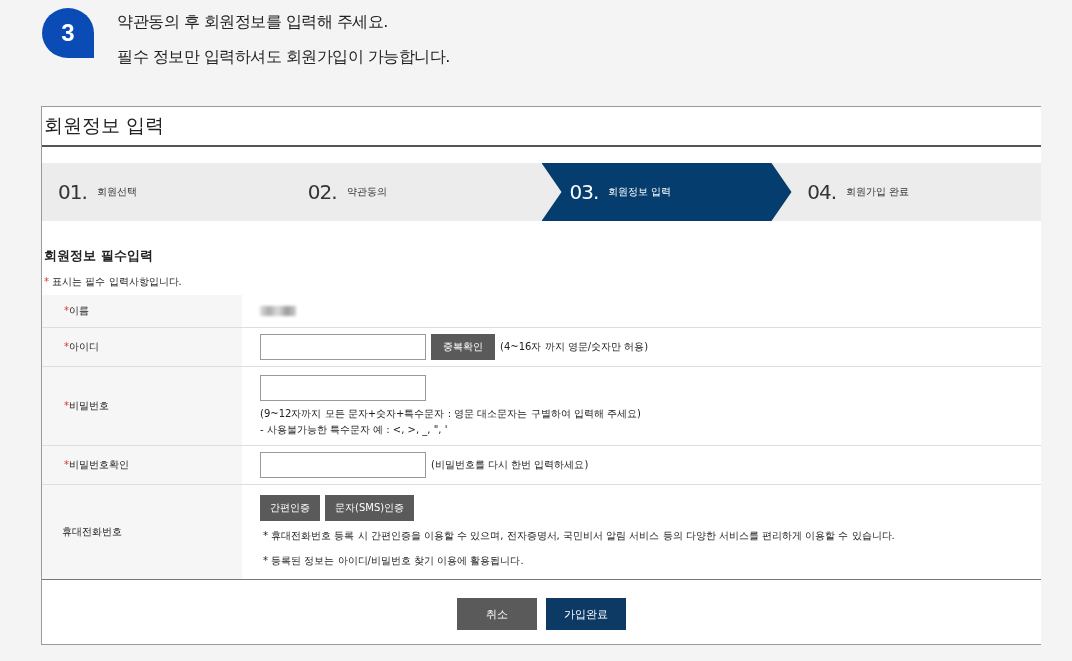 The height and width of the screenshot is (661, 1072). What do you see at coordinates (167, 192) in the screenshot?
I see `progress-step: 01. 회원선택` at bounding box center [167, 192].